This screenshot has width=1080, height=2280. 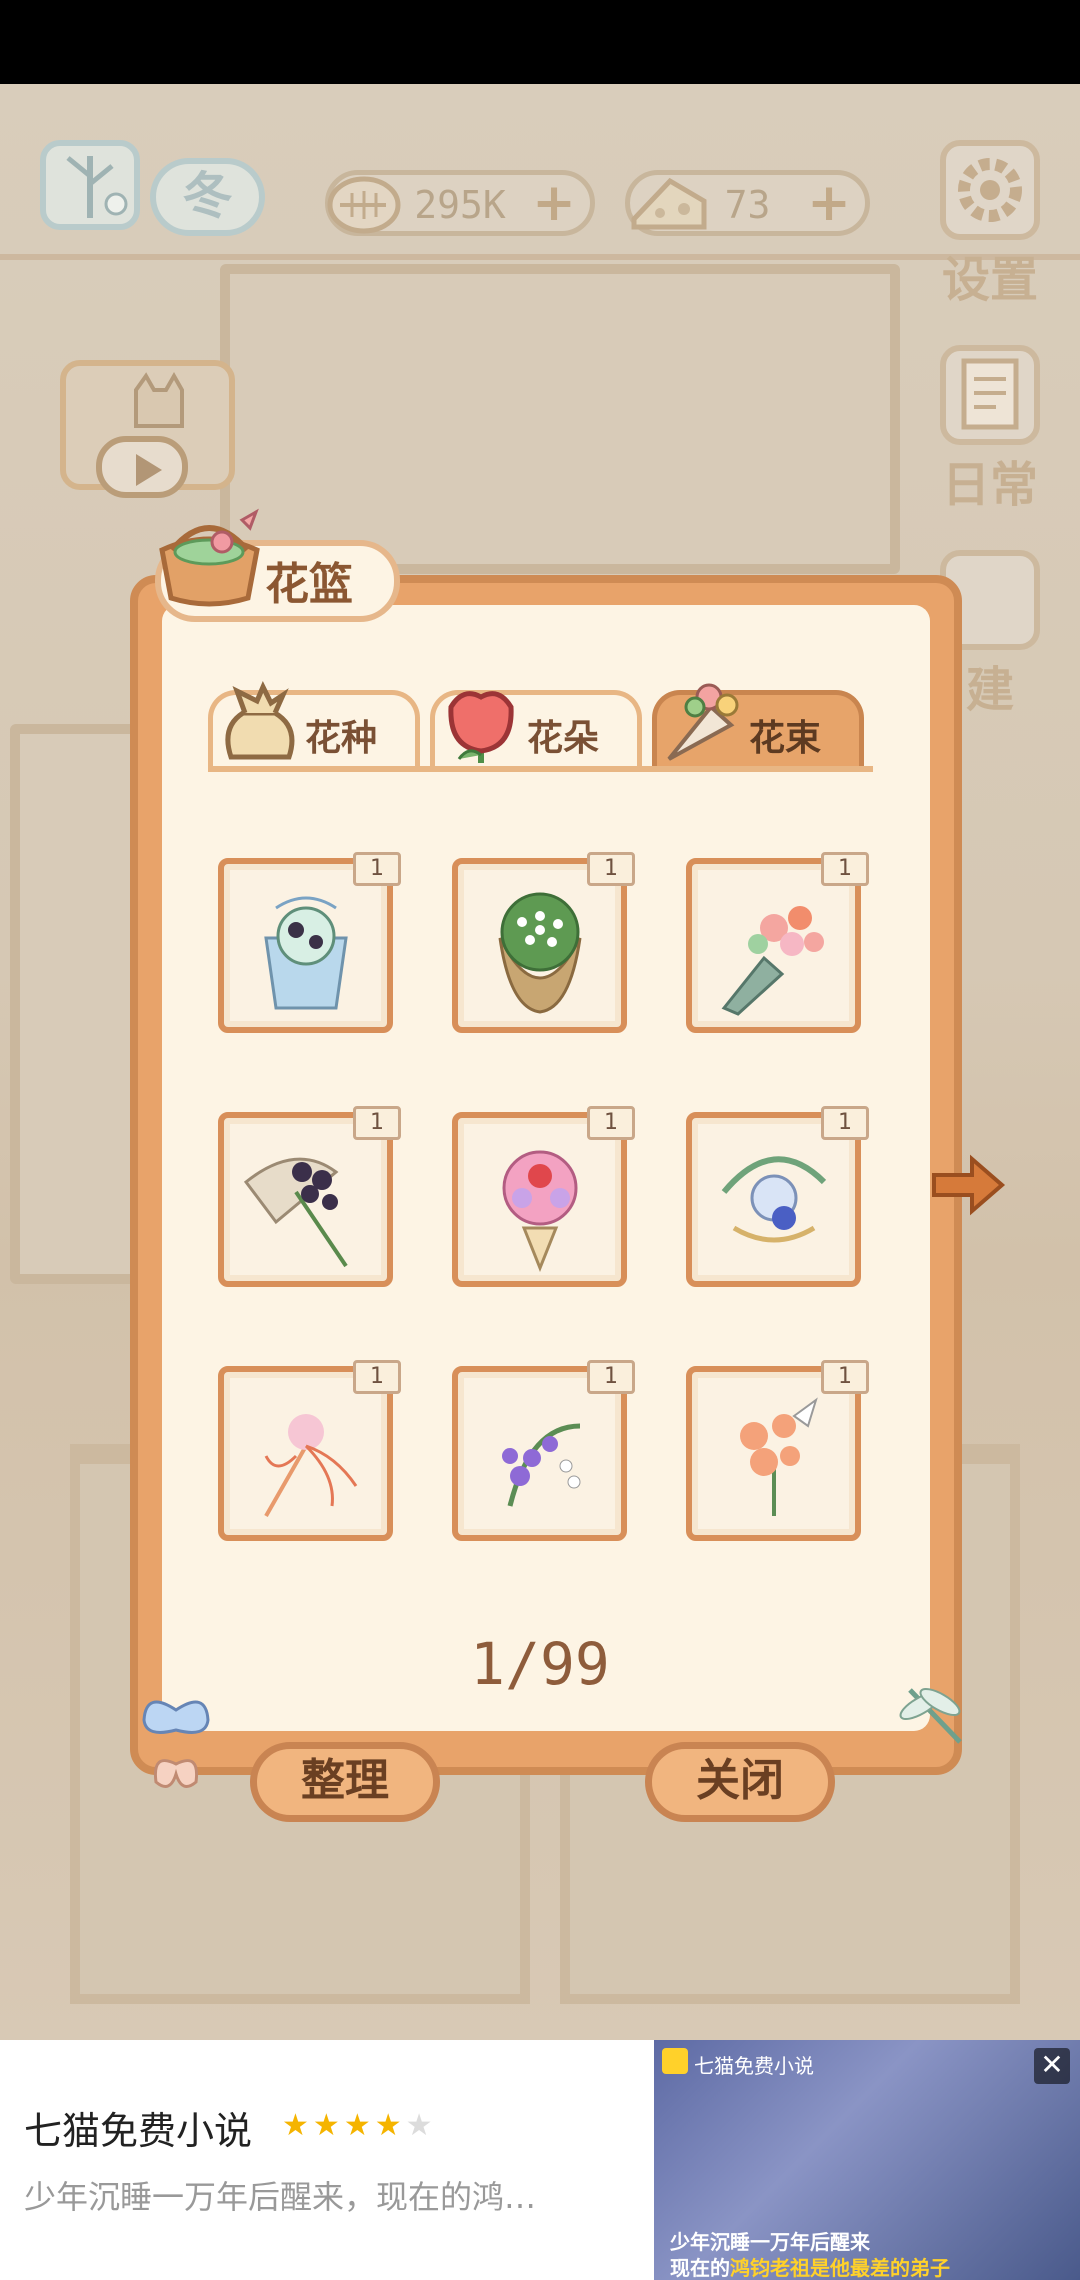 What do you see at coordinates (740, 1782) in the screenshot?
I see `close-button: 关闭` at bounding box center [740, 1782].